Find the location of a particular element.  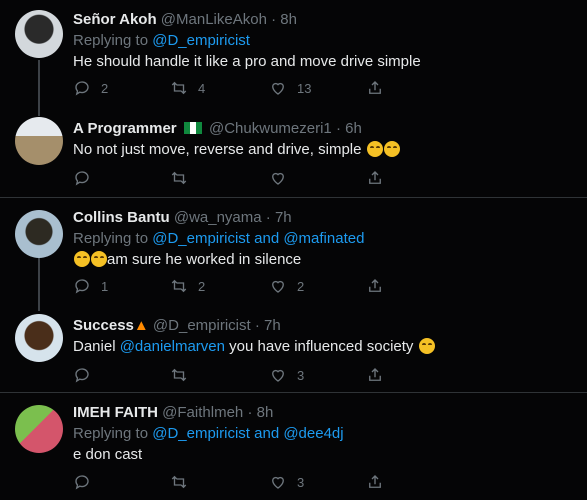

user-name: Collins Bantu is located at coordinates (121, 217).